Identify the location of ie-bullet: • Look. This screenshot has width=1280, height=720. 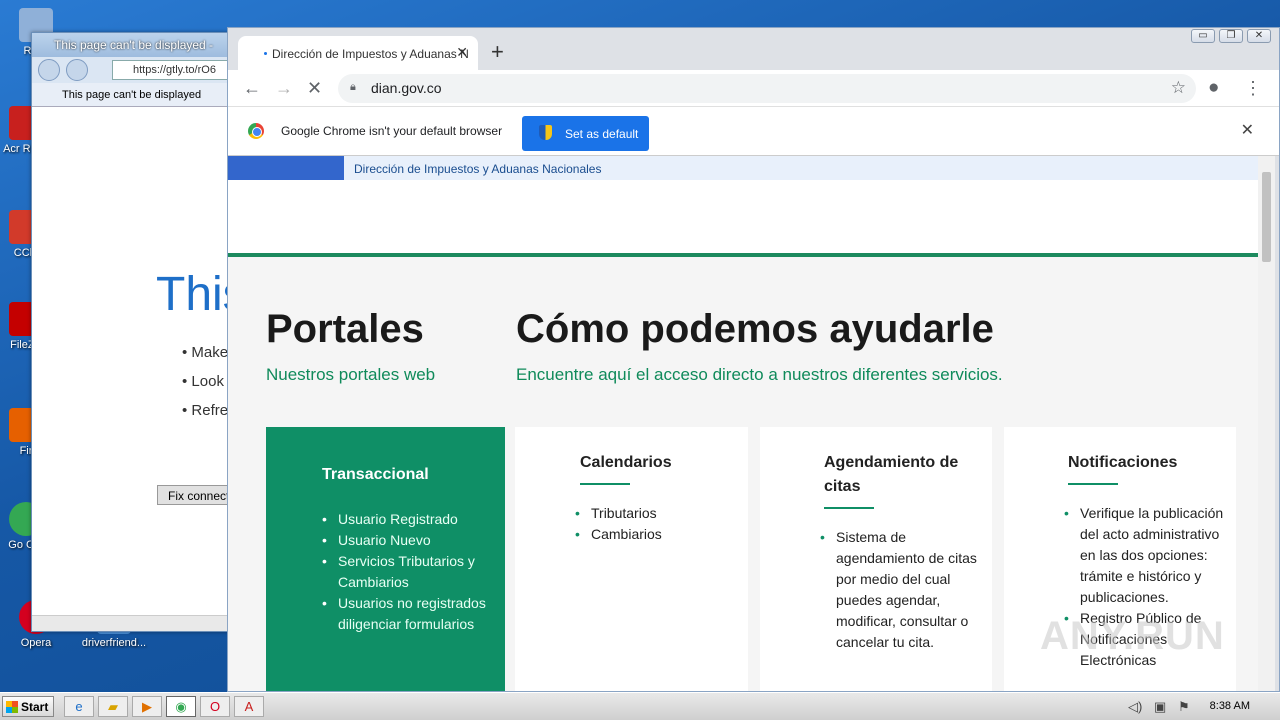
(203, 381).